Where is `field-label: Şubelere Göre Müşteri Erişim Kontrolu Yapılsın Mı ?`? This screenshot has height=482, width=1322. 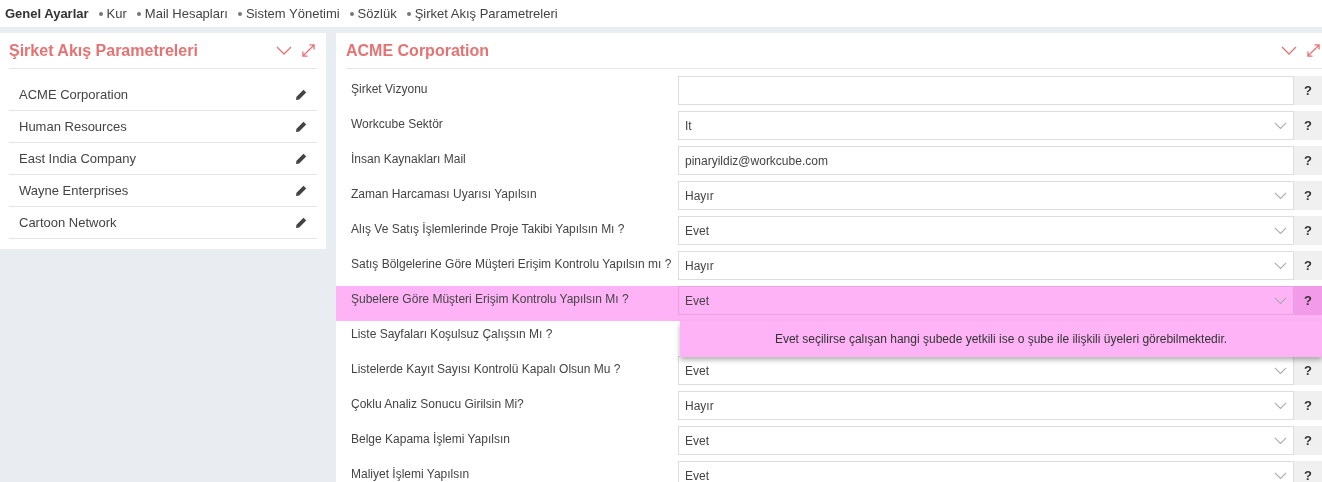
field-label: Şubelere Göre Müşteri Erişim Kontrolu Yapılsın Mı ? is located at coordinates (490, 299).